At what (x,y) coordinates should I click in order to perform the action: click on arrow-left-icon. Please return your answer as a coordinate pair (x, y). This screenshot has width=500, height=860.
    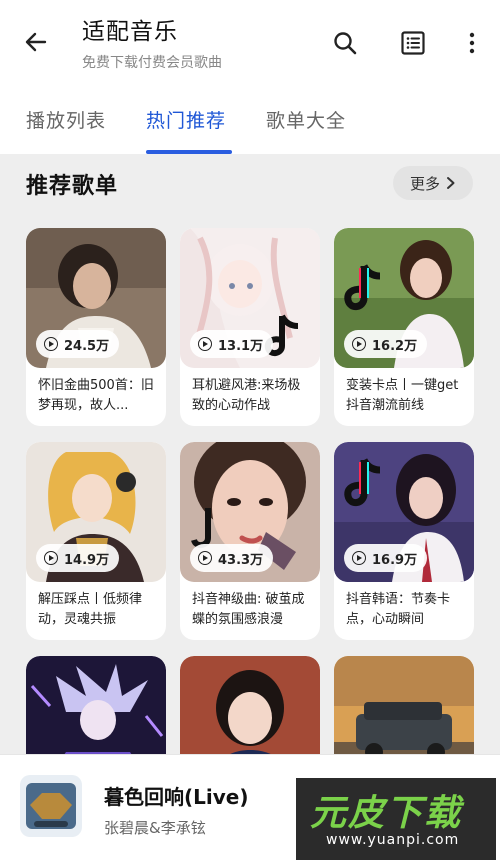
    Looking at the image, I should click on (36, 42).